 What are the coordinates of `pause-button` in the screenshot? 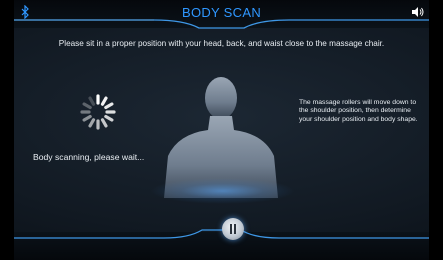 It's located at (233, 229).